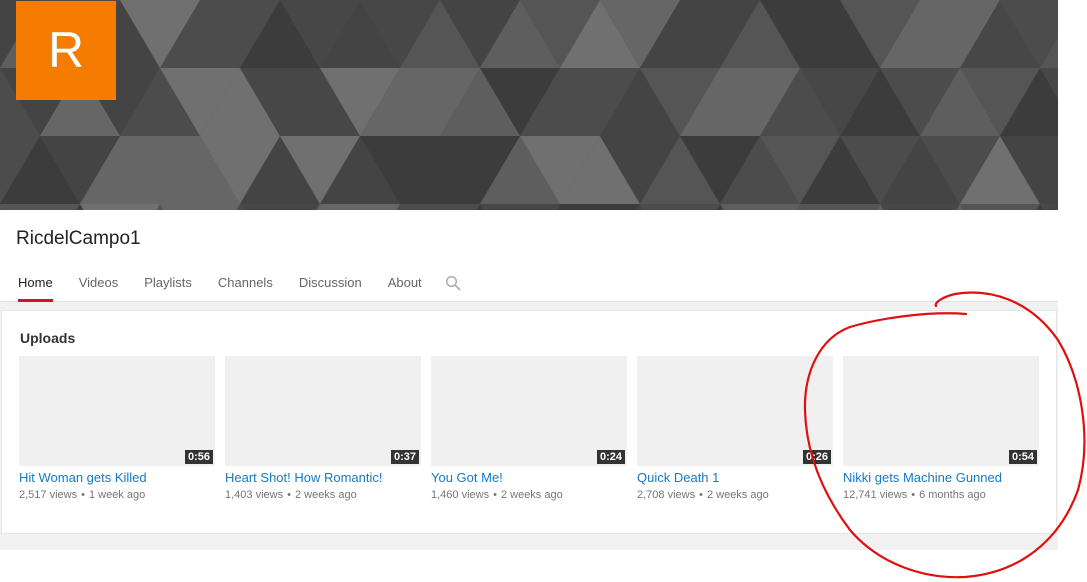 The width and height of the screenshot is (1087, 582). I want to click on channel-search-button, so click(455, 285).